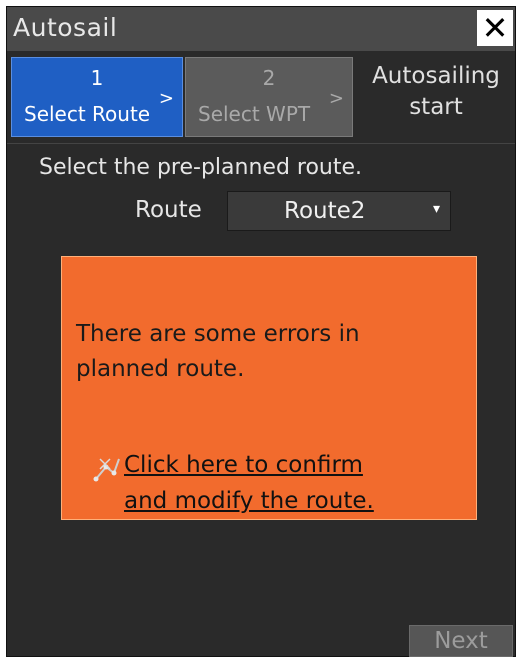 This screenshot has height=659, width=518. I want to click on close-button: ✕, so click(495, 28).